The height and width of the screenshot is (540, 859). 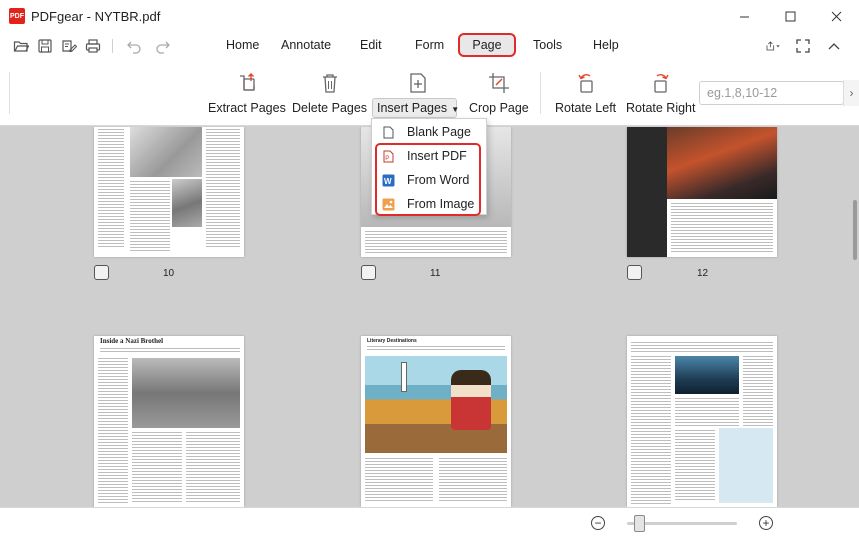 I want to click on extract-pages-label: Extract Pages, so click(x=247, y=108).